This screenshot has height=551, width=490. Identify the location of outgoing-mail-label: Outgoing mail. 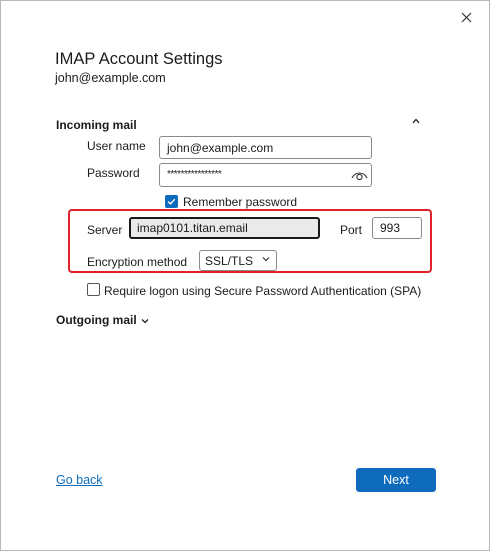
(96, 320).